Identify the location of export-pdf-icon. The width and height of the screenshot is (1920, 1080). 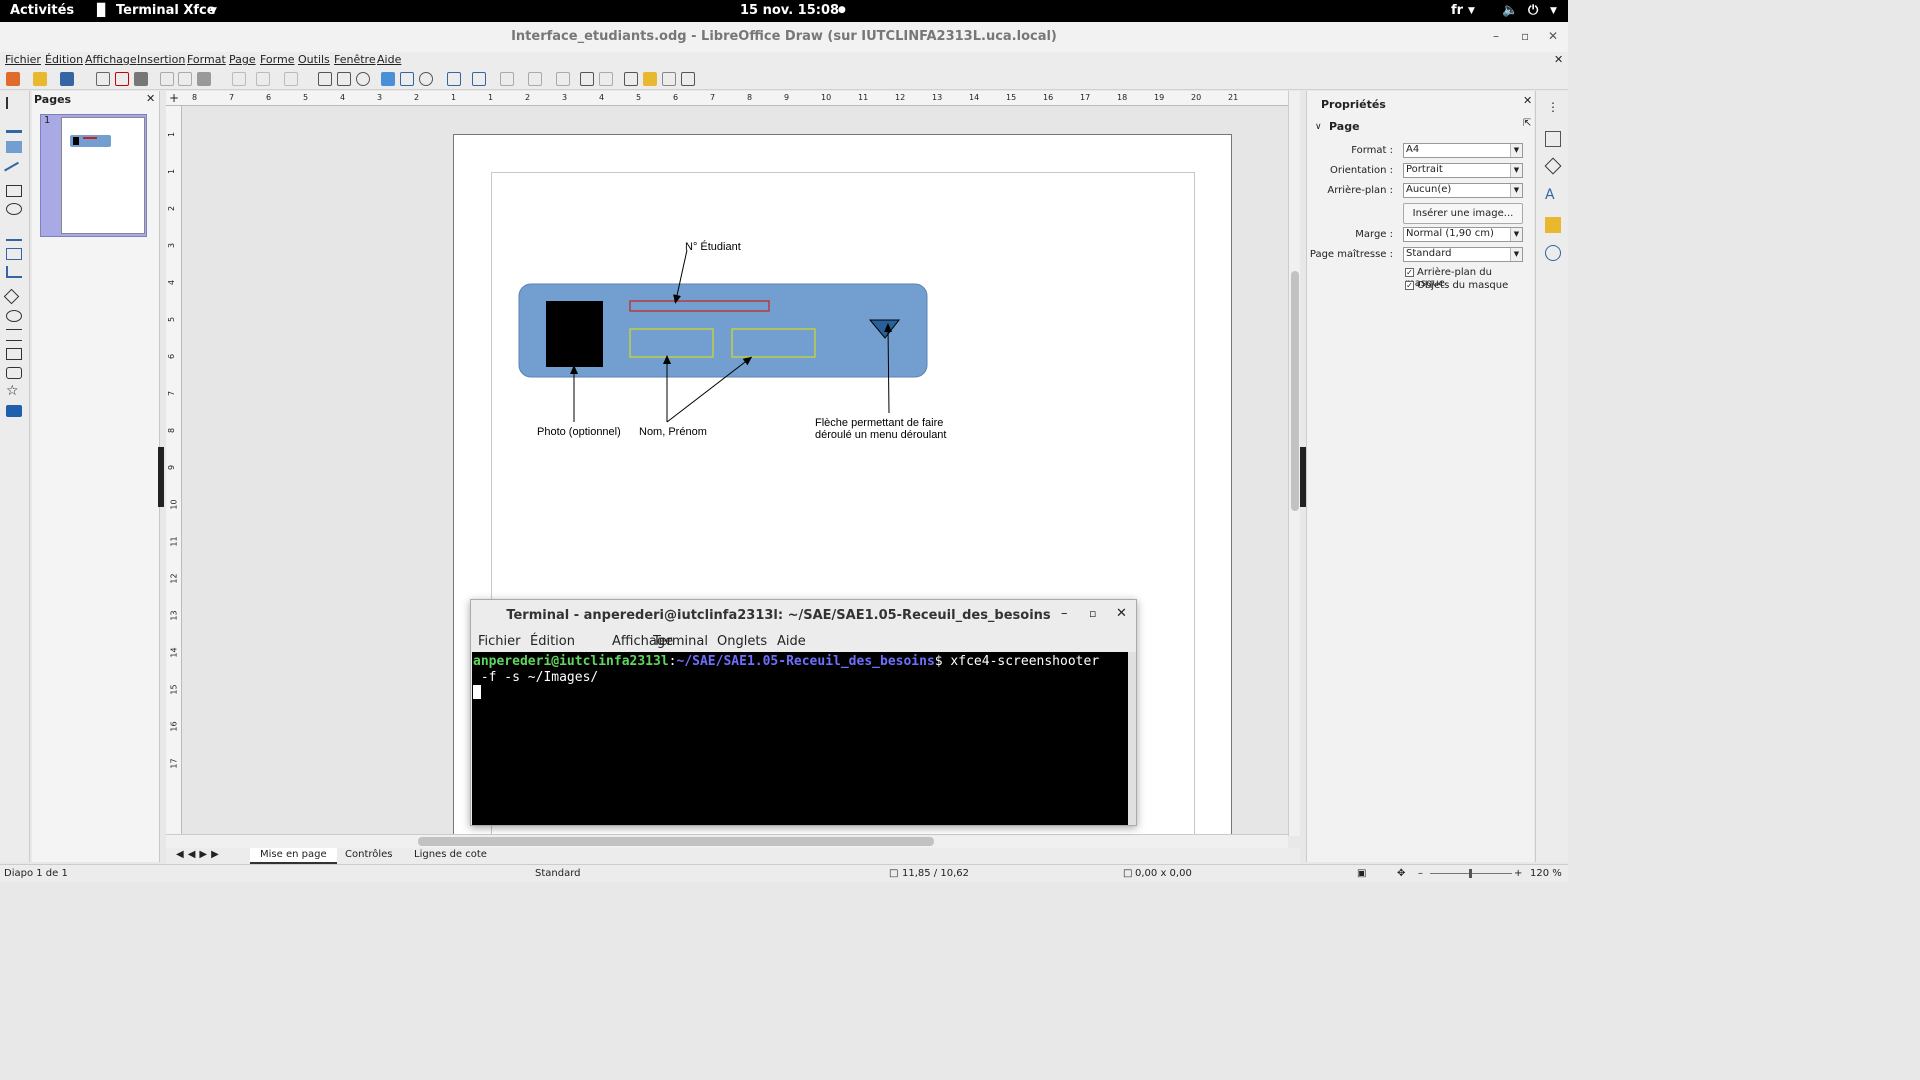
(122, 79).